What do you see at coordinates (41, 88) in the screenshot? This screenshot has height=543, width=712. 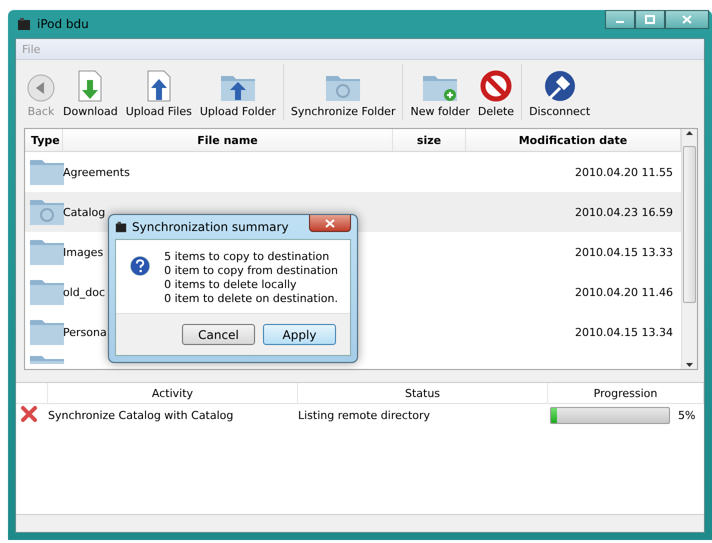 I see `back-icon` at bounding box center [41, 88].